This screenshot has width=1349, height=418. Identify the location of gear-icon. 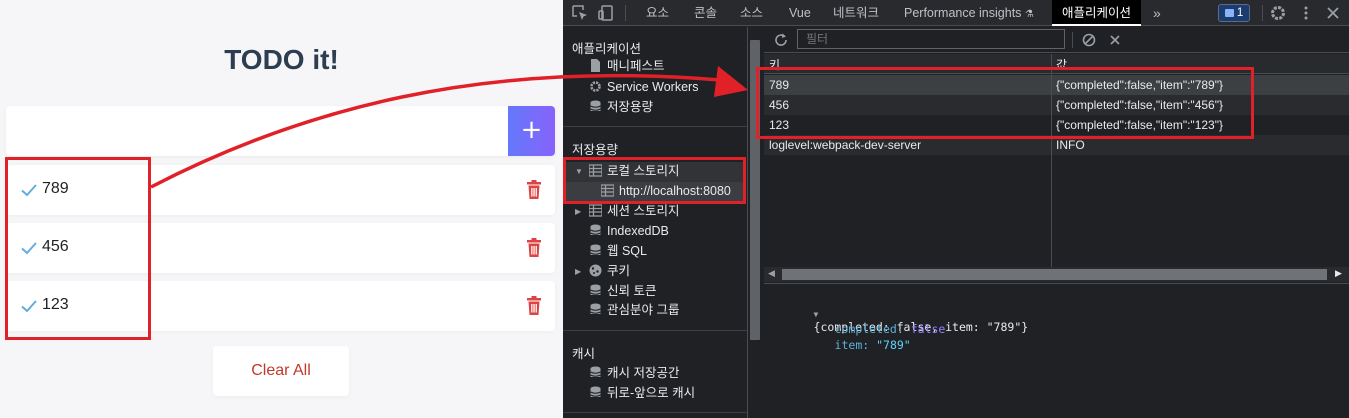
(595, 86).